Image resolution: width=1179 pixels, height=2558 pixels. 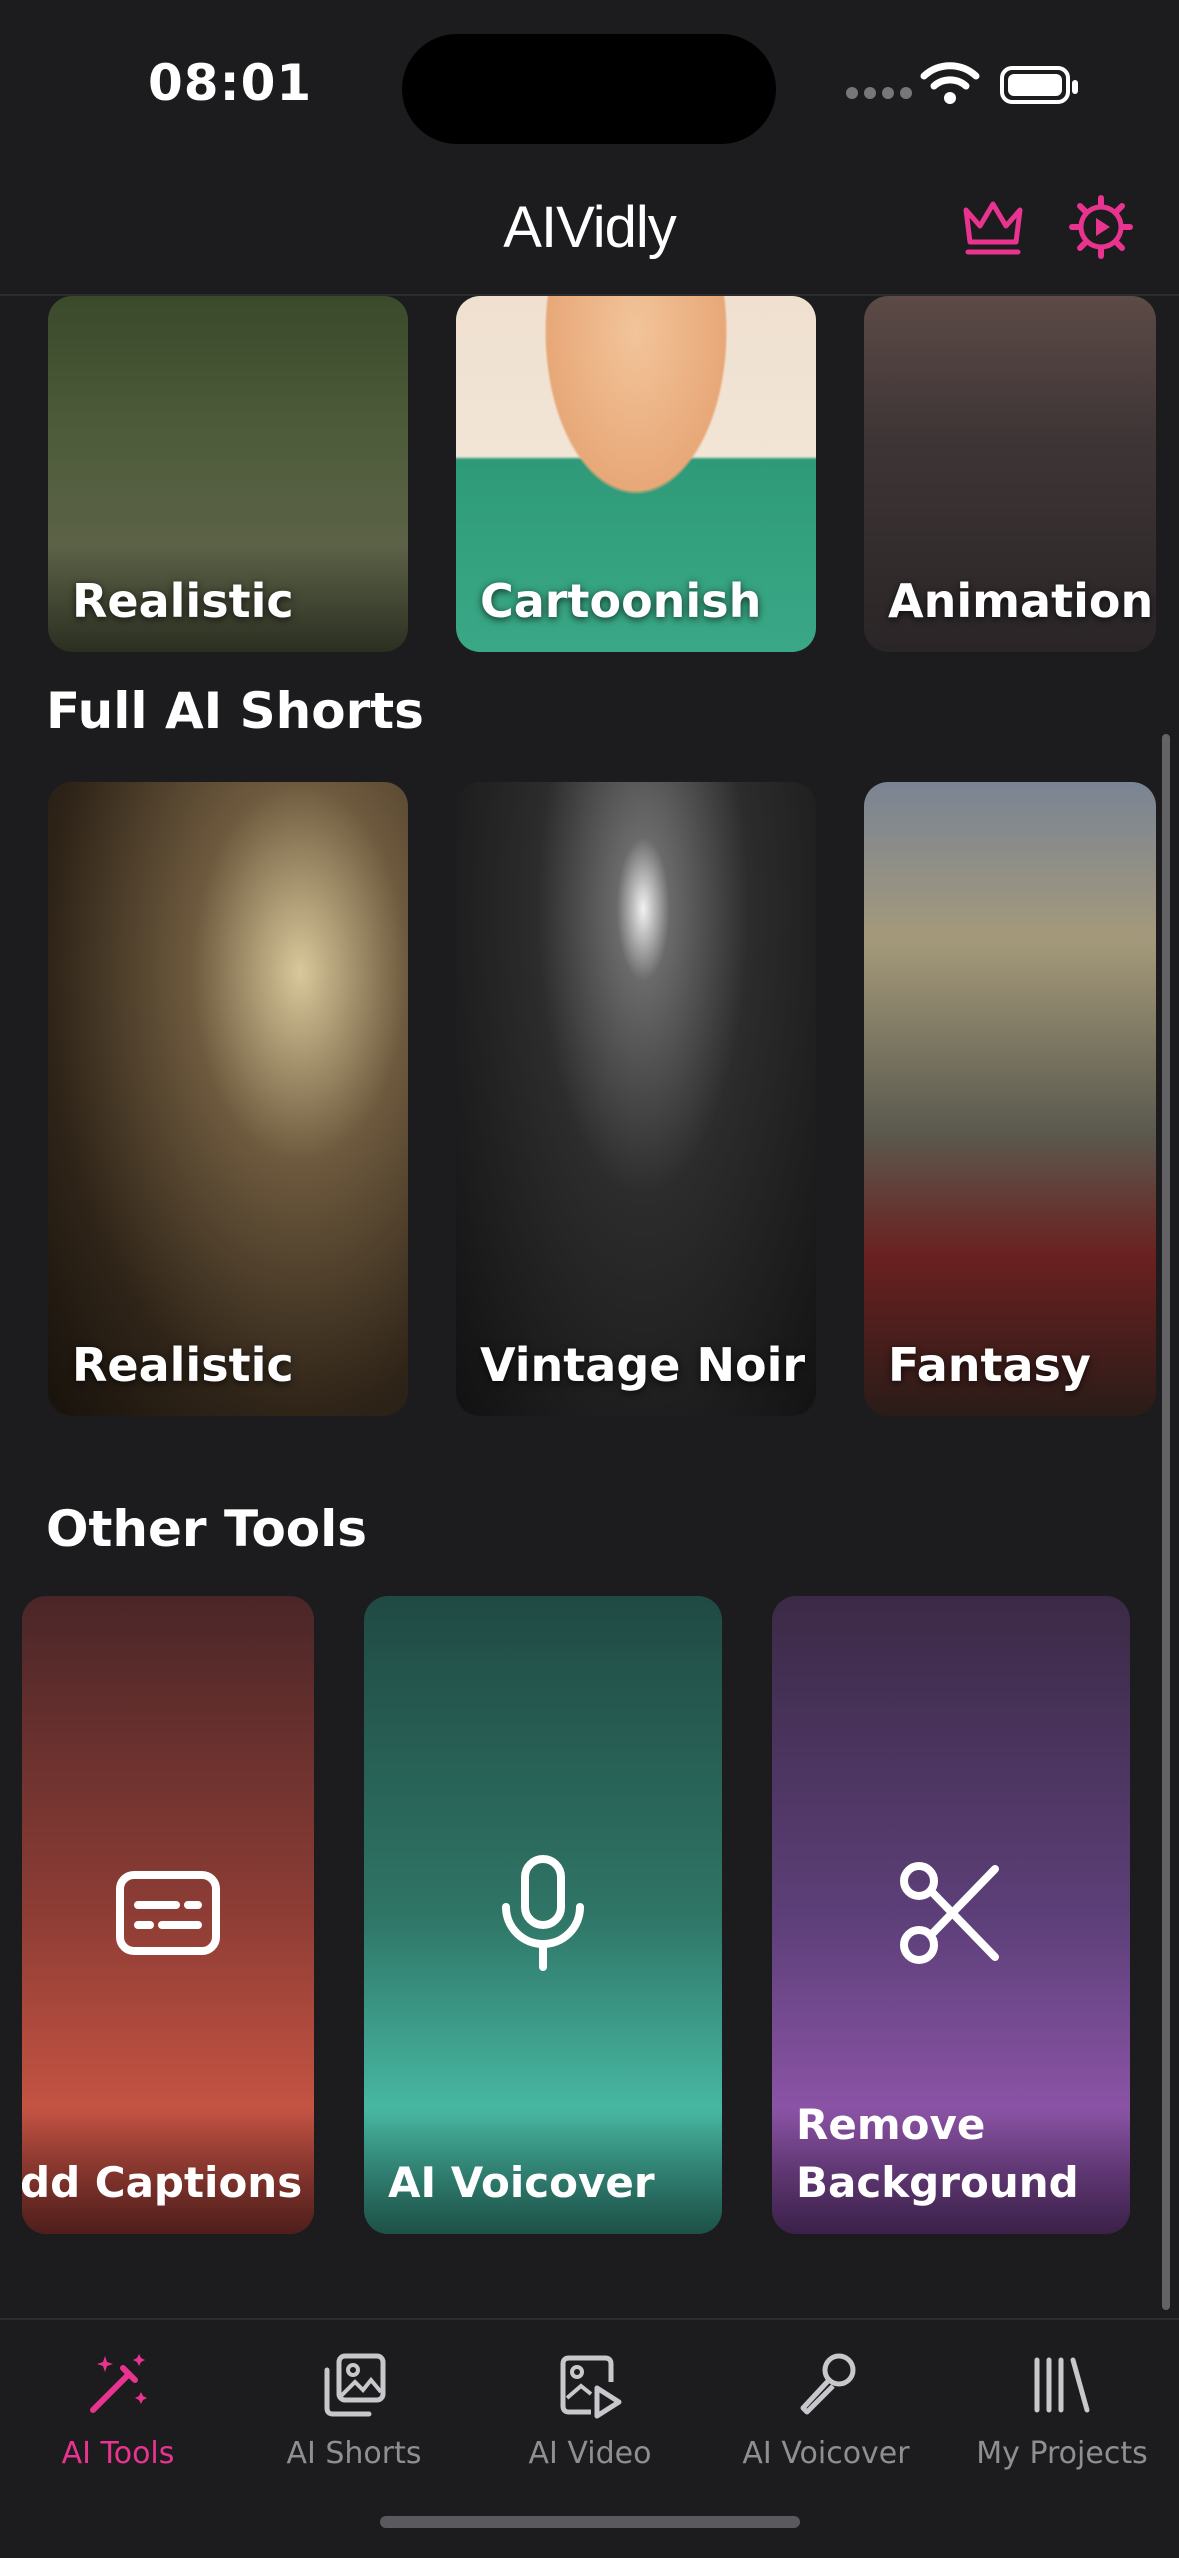 I want to click on crown-icon, so click(x=993, y=229).